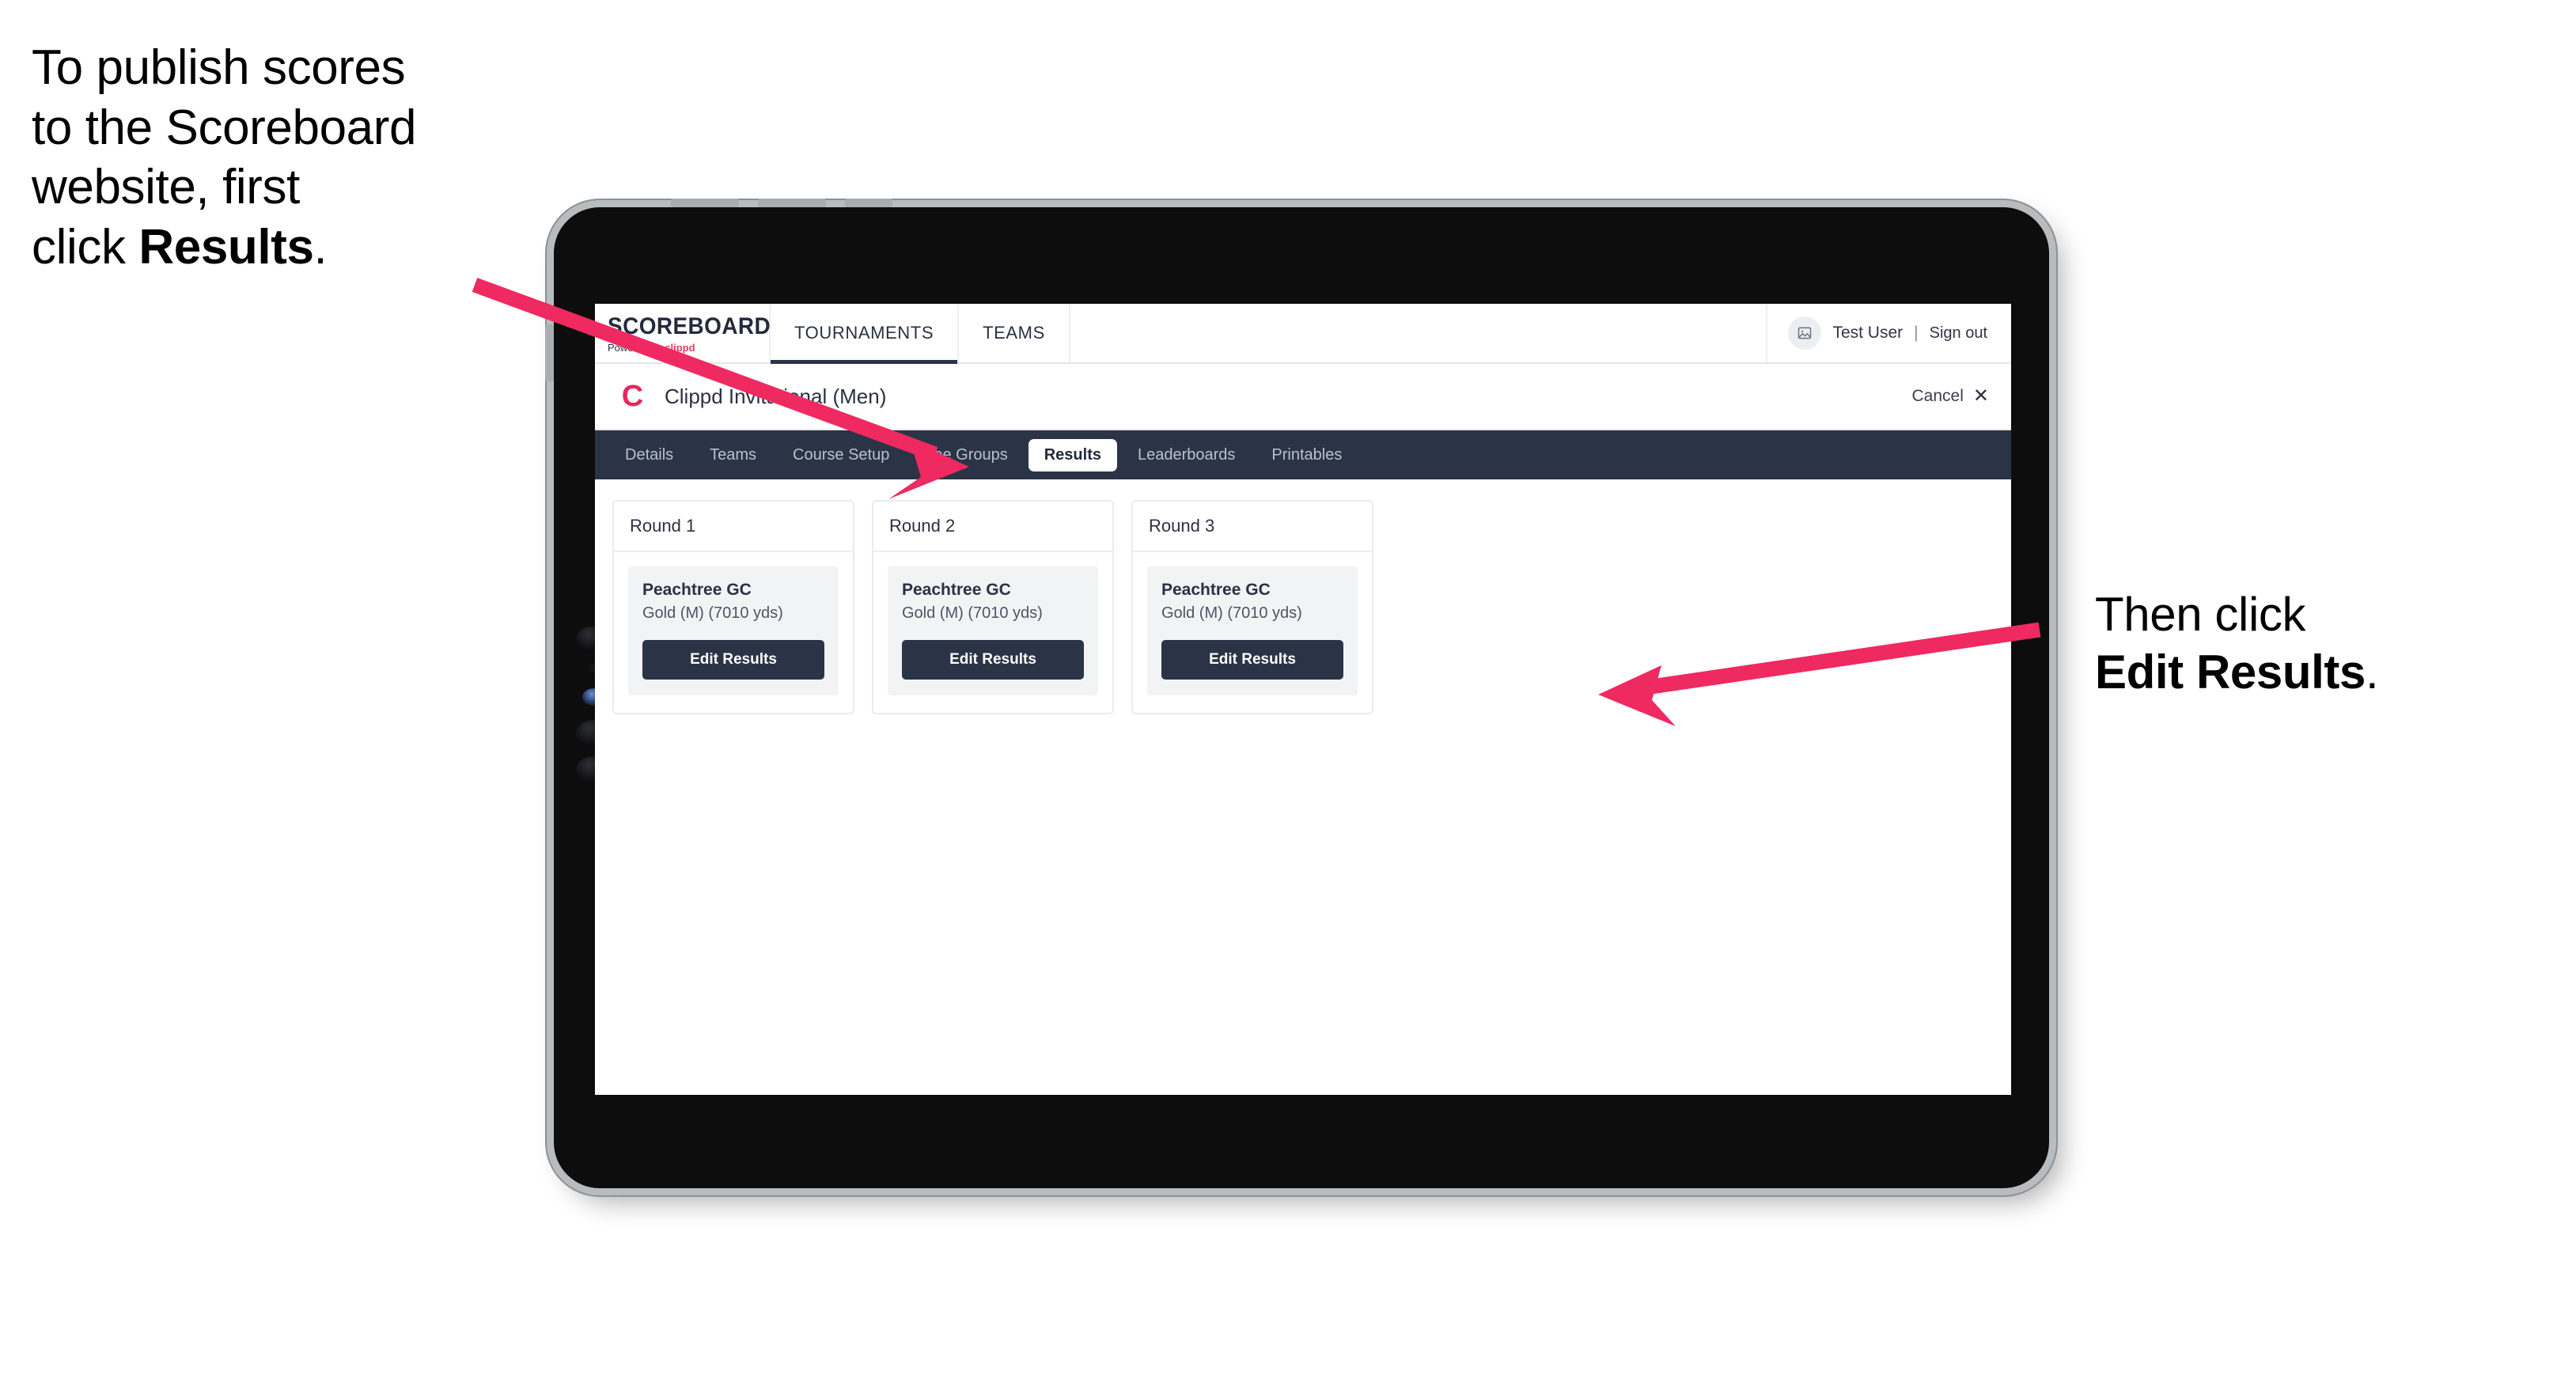 This screenshot has height=1386, width=2576. I want to click on subnav-item-tee-groups: Tee Groups, so click(967, 455).